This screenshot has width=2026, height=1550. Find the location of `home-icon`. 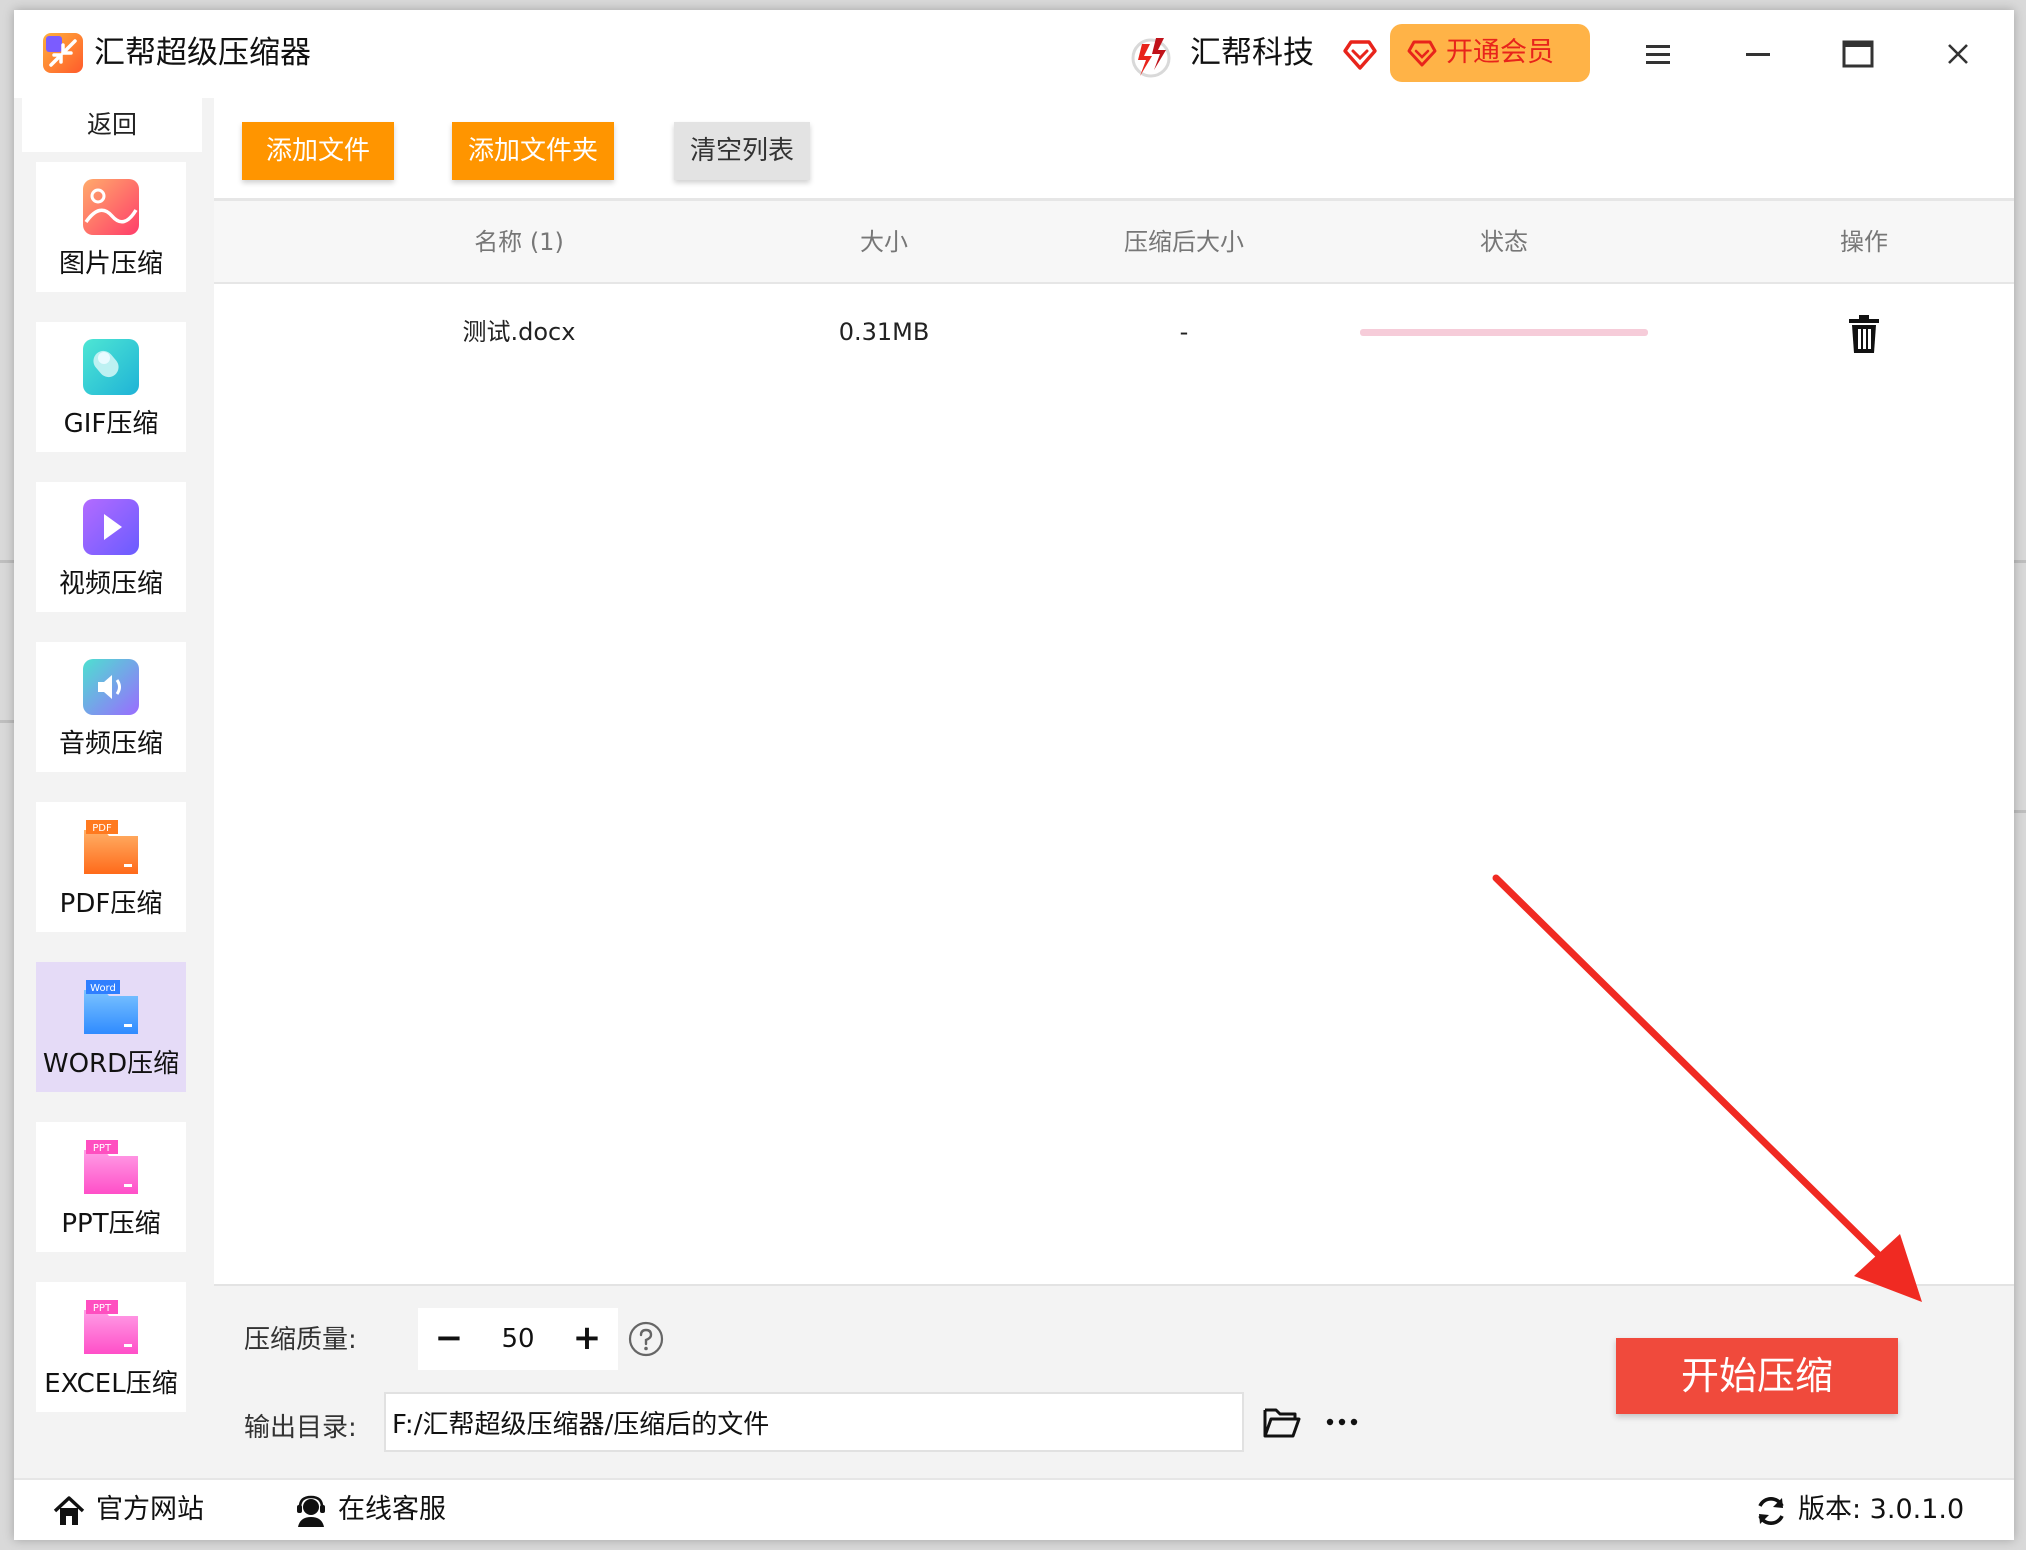

home-icon is located at coordinates (69, 1510).